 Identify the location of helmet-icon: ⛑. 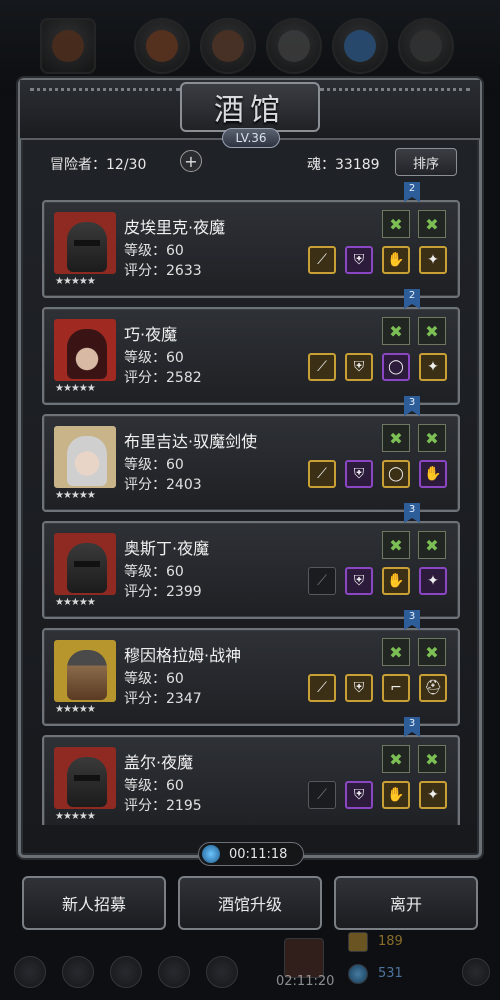
(433, 688).